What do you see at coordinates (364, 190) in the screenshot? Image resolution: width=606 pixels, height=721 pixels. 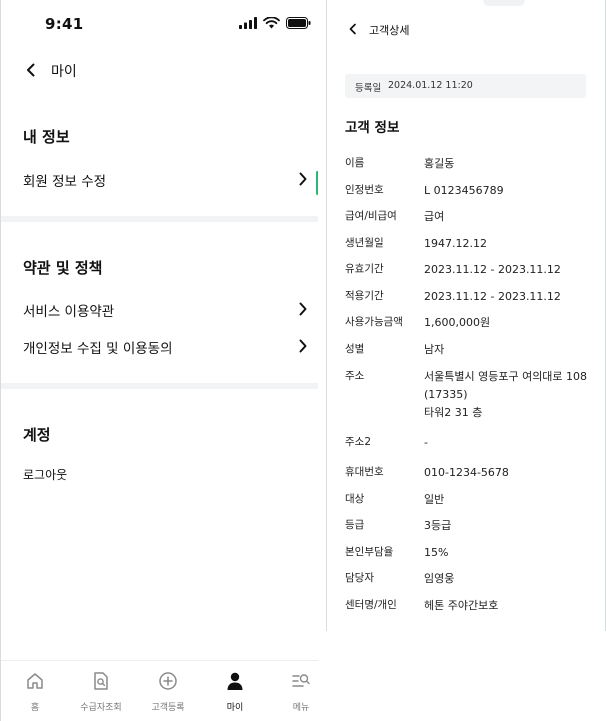 I see `info-label: 인정번호` at bounding box center [364, 190].